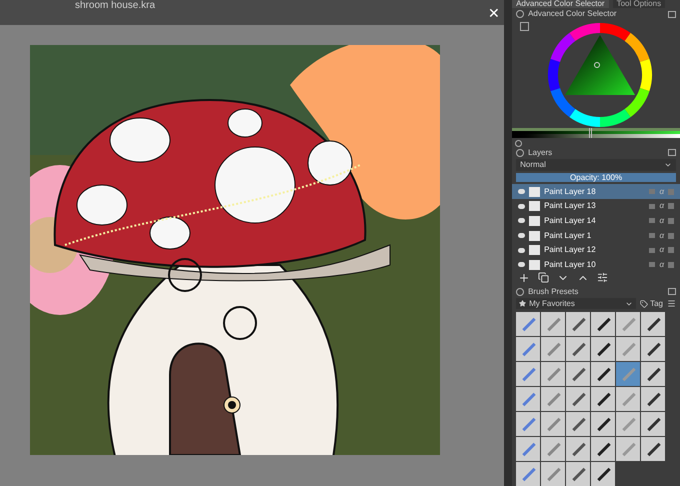  Describe the element at coordinates (570, 206) in the screenshot. I see `layer-name: Paint Layer 13` at that location.